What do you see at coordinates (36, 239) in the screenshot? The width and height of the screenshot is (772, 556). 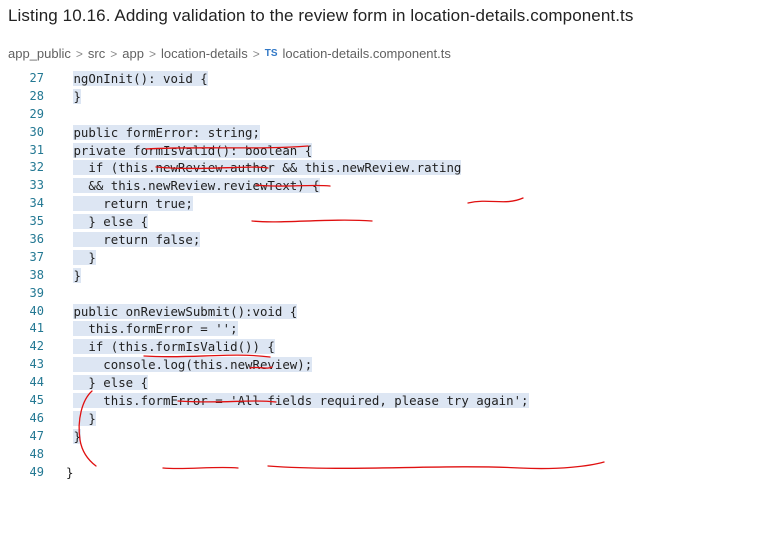 I see `line-number: 36` at bounding box center [36, 239].